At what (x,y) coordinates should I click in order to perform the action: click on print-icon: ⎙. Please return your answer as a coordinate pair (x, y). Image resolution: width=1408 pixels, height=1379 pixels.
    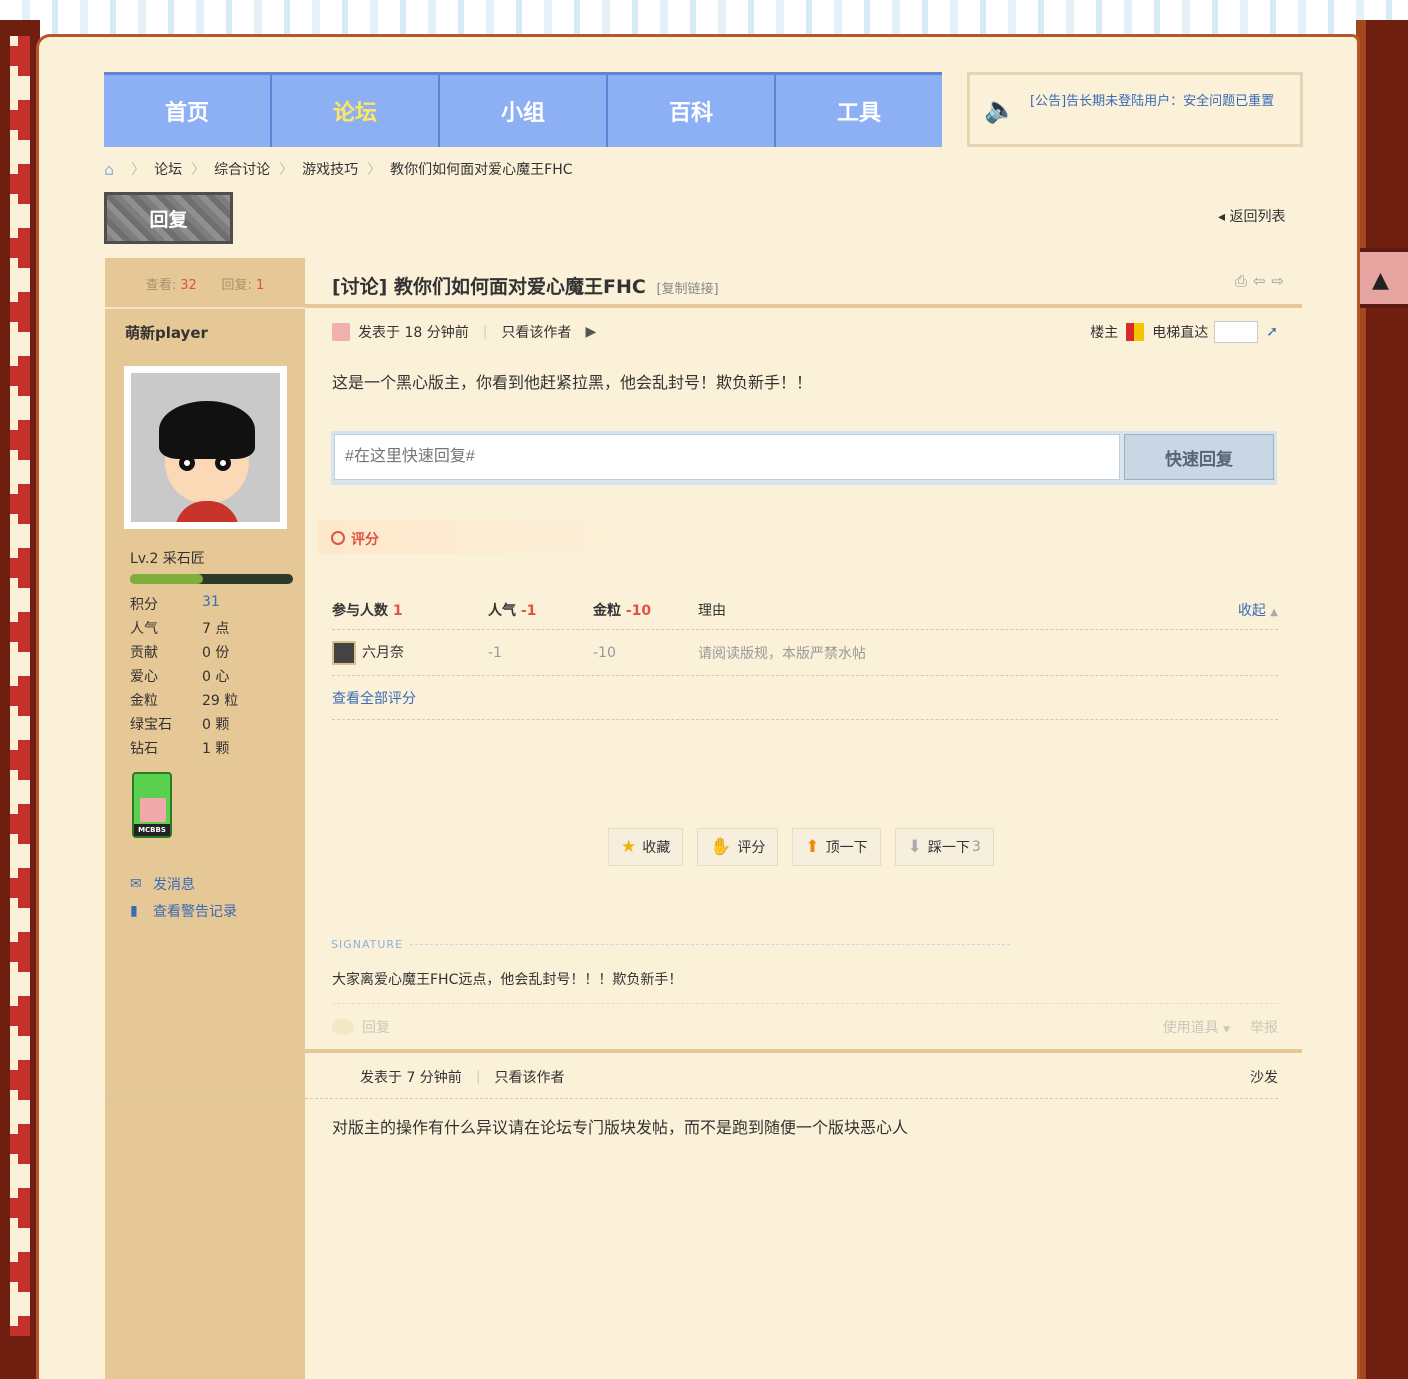
    Looking at the image, I should click on (1244, 281).